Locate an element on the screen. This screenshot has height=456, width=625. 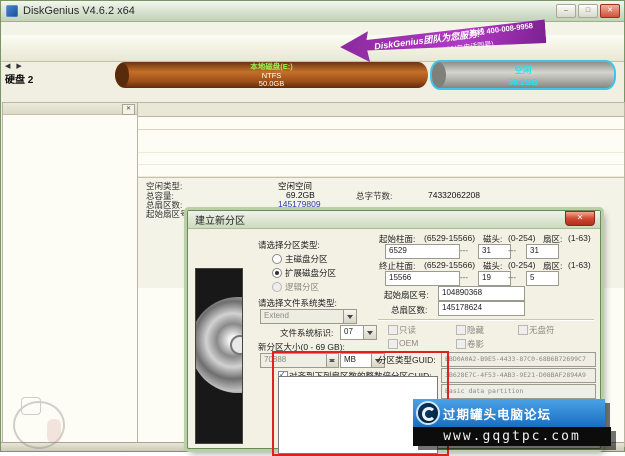
guid-type-field: EBD0A0A2-B9E5-4433-87C0-68B6B72699C7 is located at coordinates (518, 359).